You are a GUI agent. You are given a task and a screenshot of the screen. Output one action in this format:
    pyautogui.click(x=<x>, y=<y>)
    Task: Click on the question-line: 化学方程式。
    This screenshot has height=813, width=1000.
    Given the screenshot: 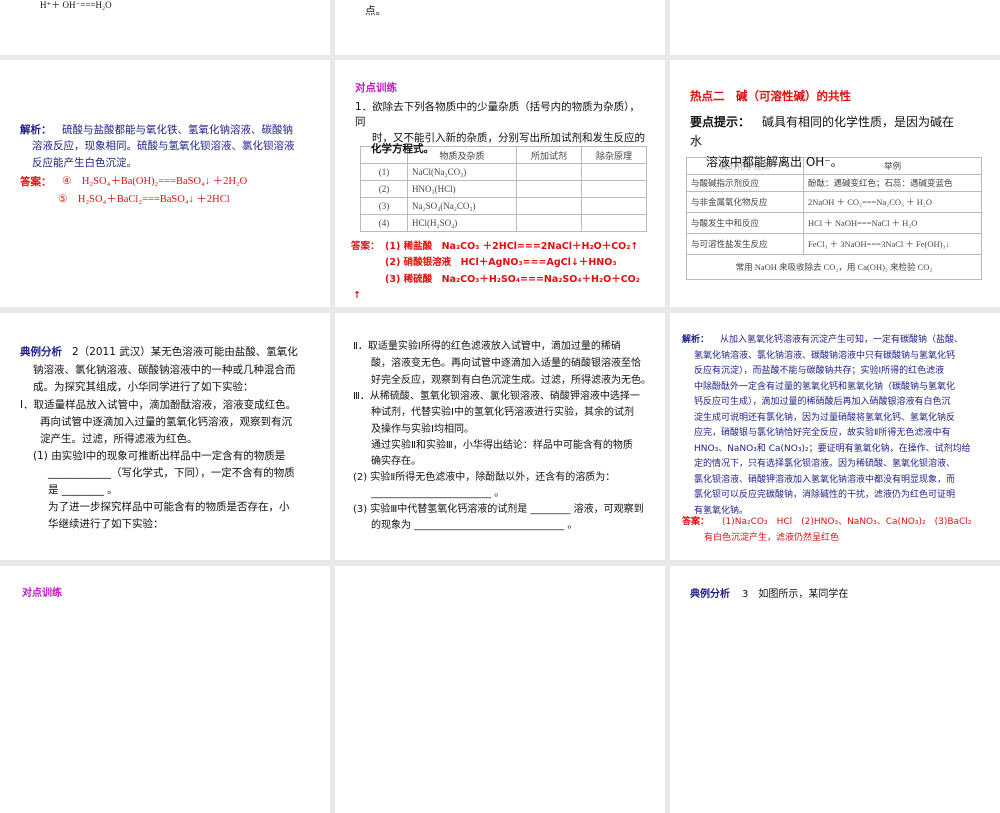 What is the action you would take?
    pyautogui.click(x=402, y=149)
    